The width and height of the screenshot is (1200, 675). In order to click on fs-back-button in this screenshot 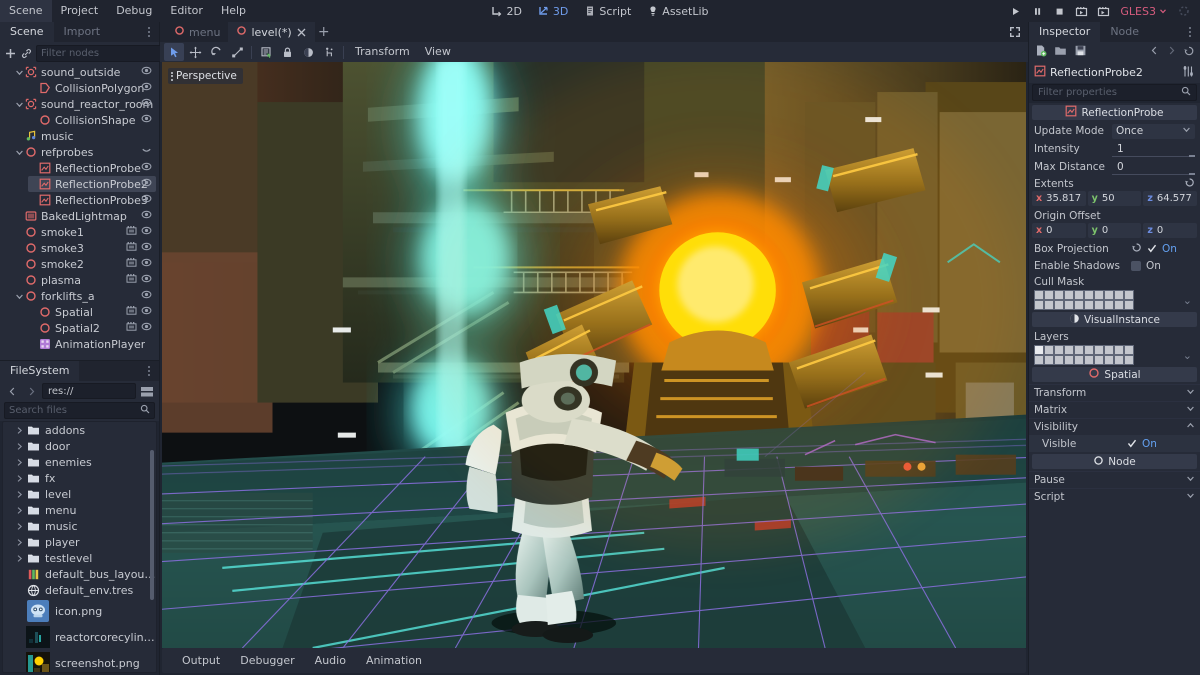, I will do `click(12, 391)`.